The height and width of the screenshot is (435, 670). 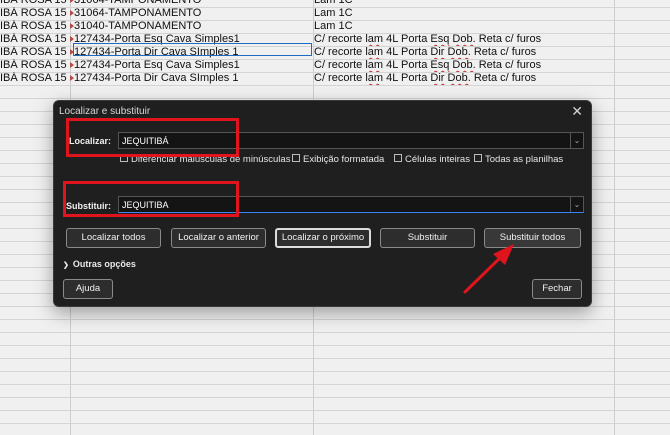 I want to click on annotation-arrow, so click(x=488, y=269).